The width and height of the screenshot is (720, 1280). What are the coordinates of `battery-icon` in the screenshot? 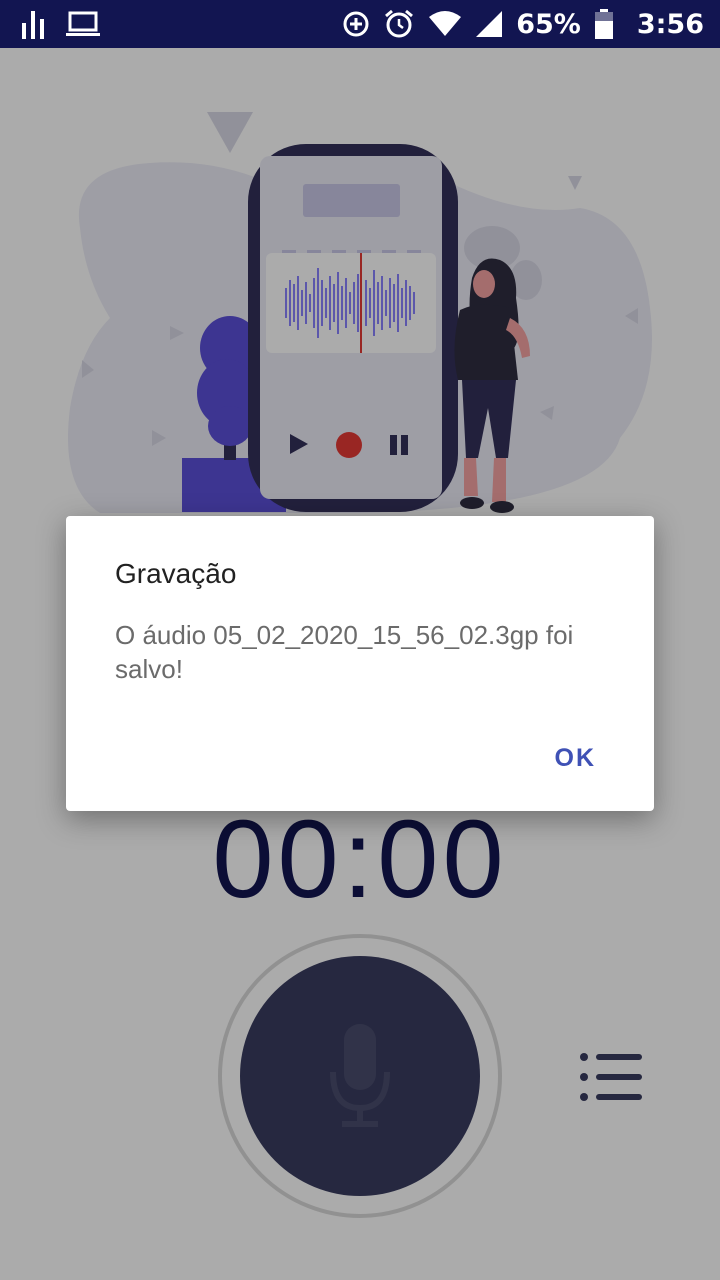 It's located at (603, 24).